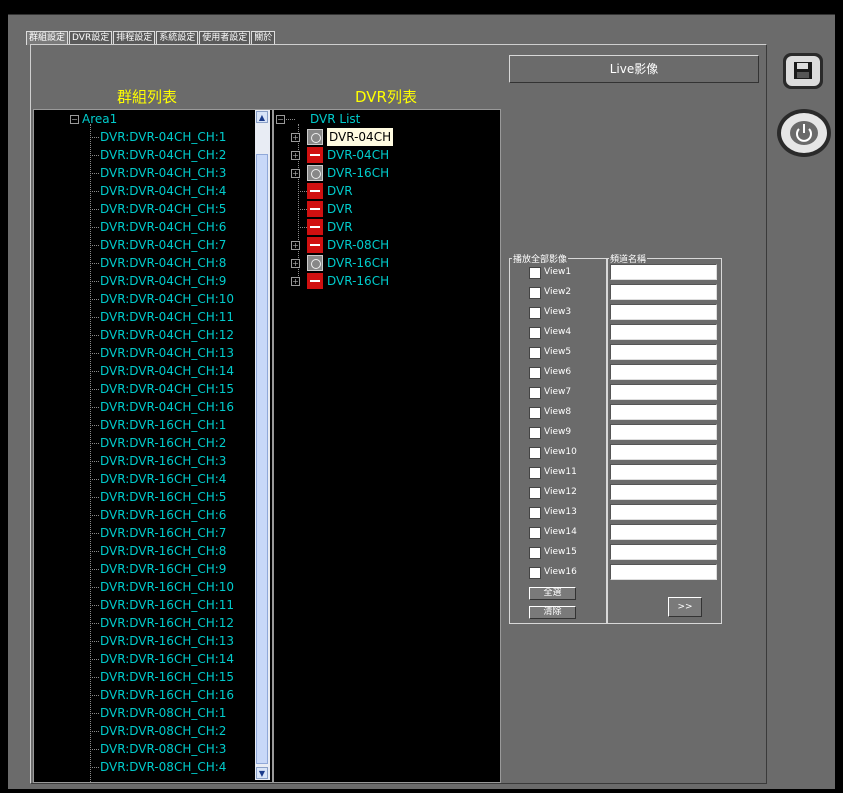 This screenshot has width=843, height=793. Describe the element at coordinates (685, 607) in the screenshot. I see `apply-channel-names-button: >>` at that location.